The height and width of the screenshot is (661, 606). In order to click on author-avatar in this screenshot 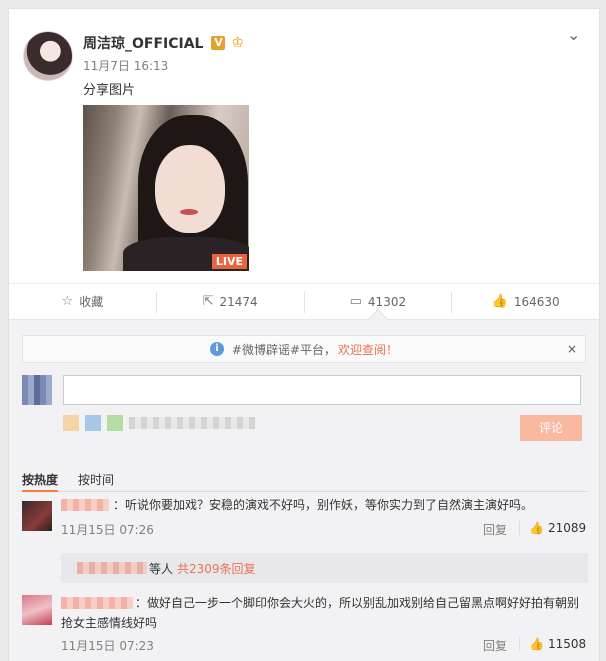, I will do `click(48, 56)`.